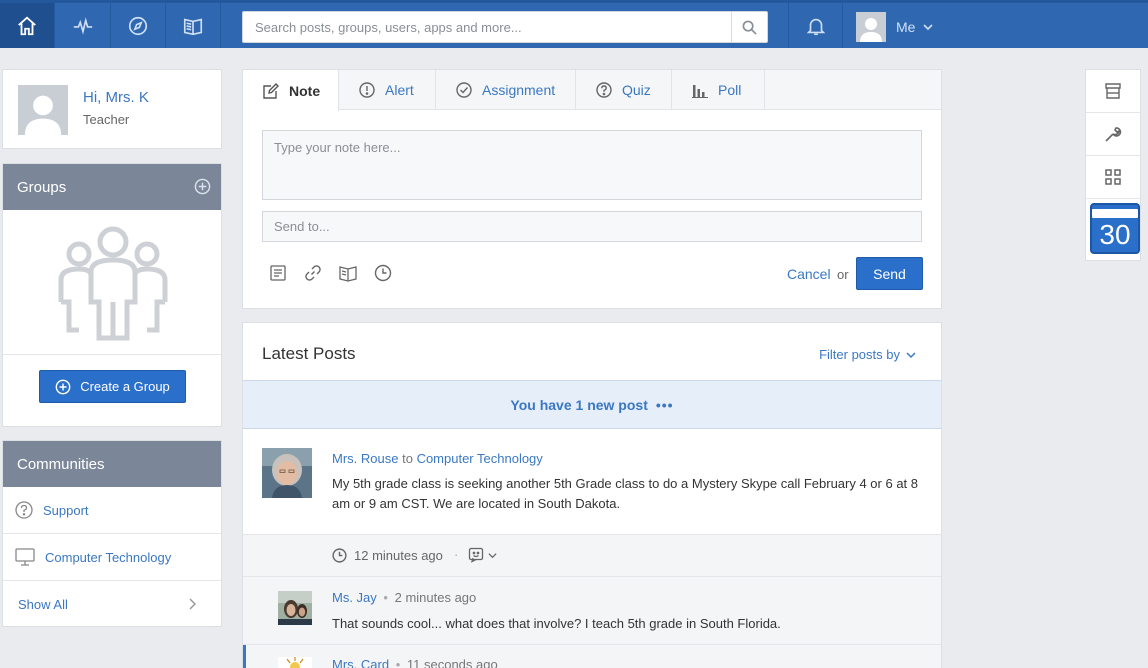  What do you see at coordinates (664, 404) in the screenshot?
I see `more-dots-icon: •••` at bounding box center [664, 404].